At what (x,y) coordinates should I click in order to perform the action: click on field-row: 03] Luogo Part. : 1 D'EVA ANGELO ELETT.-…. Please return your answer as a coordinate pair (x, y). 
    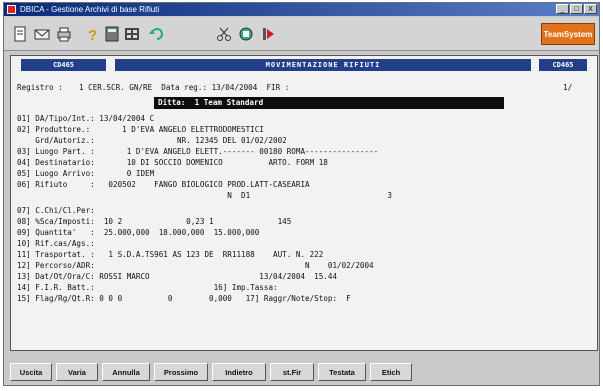
    Looking at the image, I should click on (197, 152).